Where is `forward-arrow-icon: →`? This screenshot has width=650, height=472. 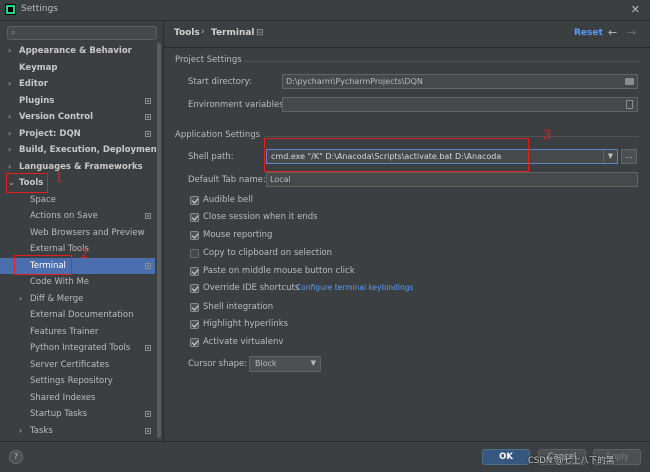 forward-arrow-icon: → is located at coordinates (631, 32).